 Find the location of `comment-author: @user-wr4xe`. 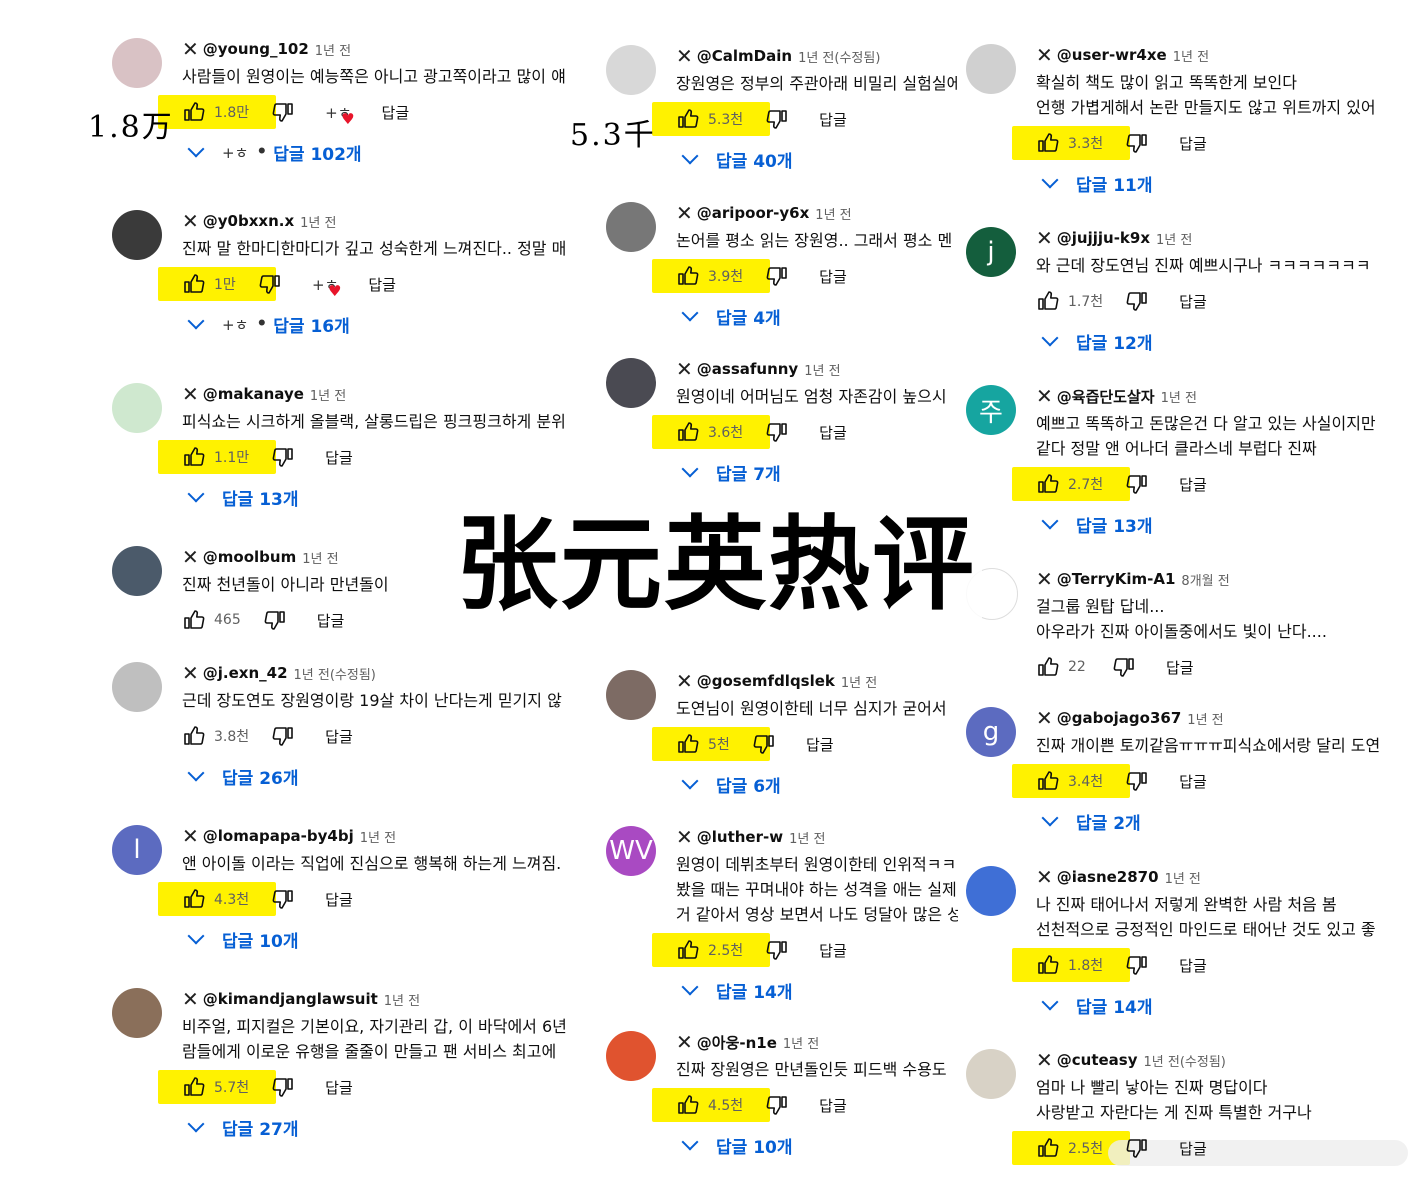

comment-author: @user-wr4xe is located at coordinates (1112, 55).